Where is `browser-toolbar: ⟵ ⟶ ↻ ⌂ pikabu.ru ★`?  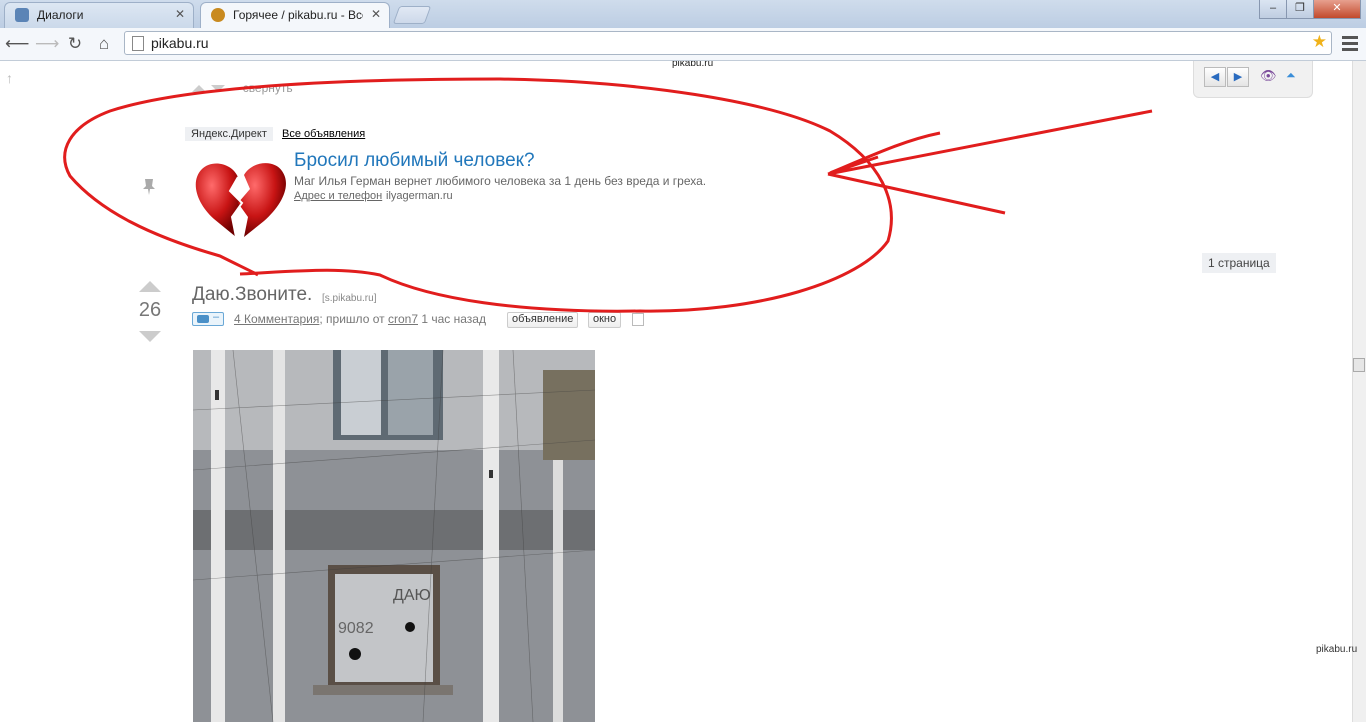 browser-toolbar: ⟵ ⟶ ↻ ⌂ pikabu.ru ★ is located at coordinates (683, 44).